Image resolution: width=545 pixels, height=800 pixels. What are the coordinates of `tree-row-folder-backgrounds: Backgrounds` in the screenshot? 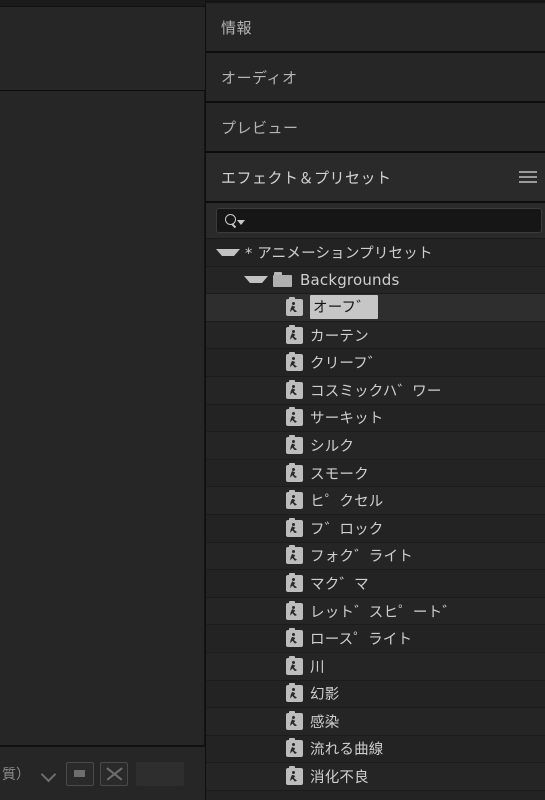 It's located at (375, 280).